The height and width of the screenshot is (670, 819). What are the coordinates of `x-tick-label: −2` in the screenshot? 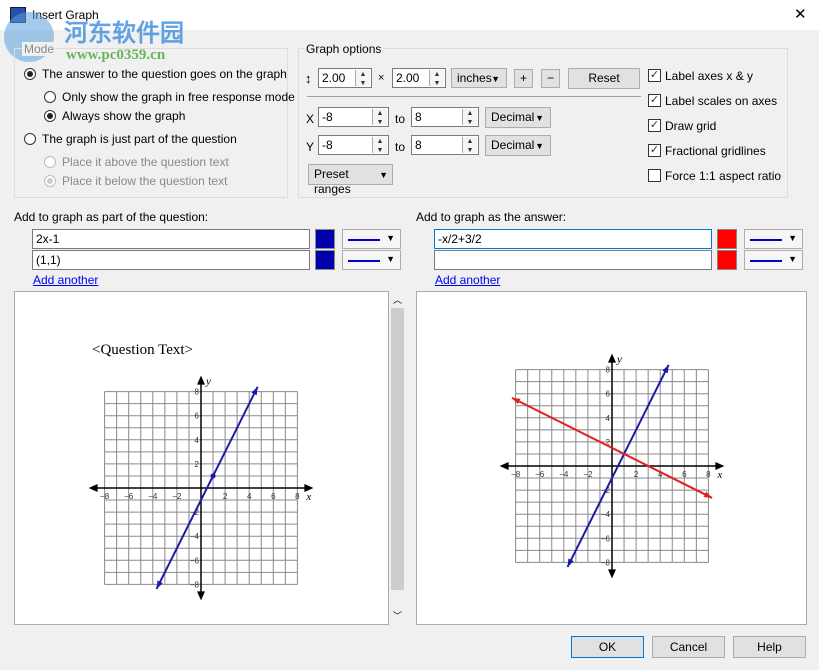 It's located at (588, 474).